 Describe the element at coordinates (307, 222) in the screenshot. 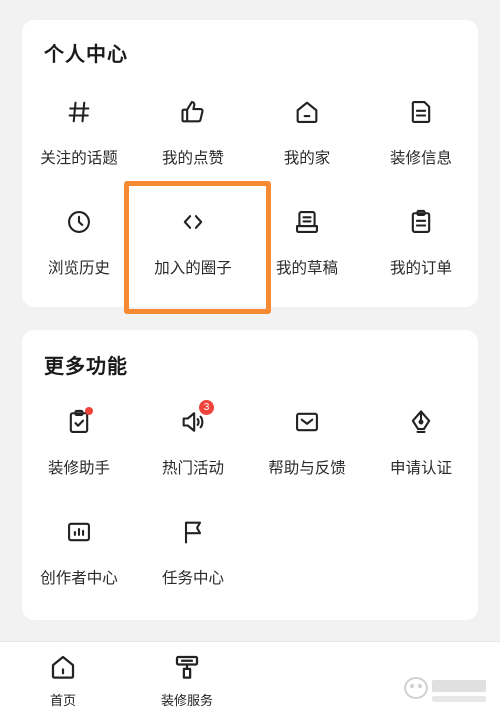

I see `draft-icon` at that location.